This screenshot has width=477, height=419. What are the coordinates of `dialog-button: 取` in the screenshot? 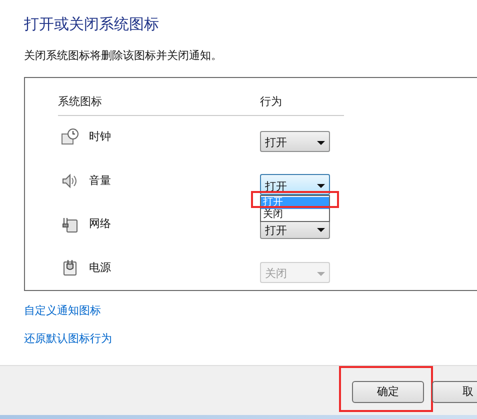 It's located at (454, 392).